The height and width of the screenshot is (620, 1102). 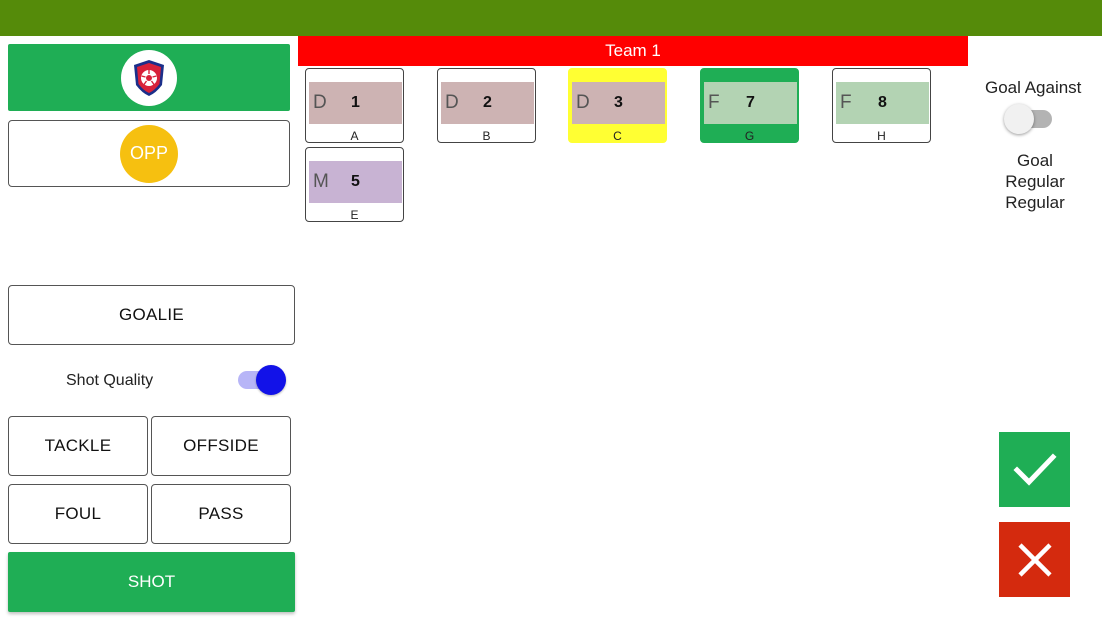 I want to click on player-number: 5, so click(x=355, y=181).